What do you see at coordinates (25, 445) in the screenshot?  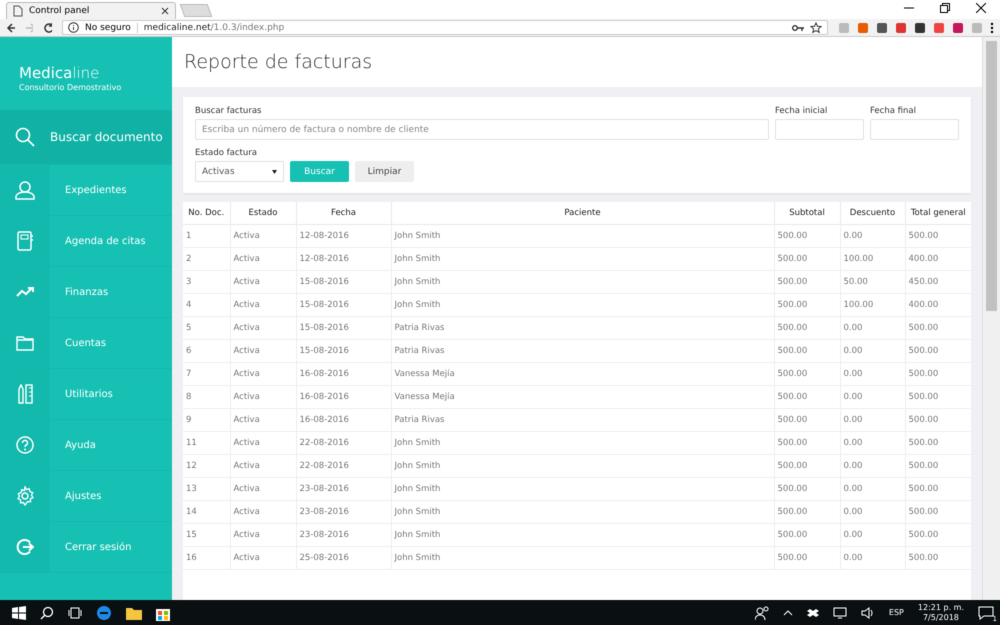 I see `help-icon` at bounding box center [25, 445].